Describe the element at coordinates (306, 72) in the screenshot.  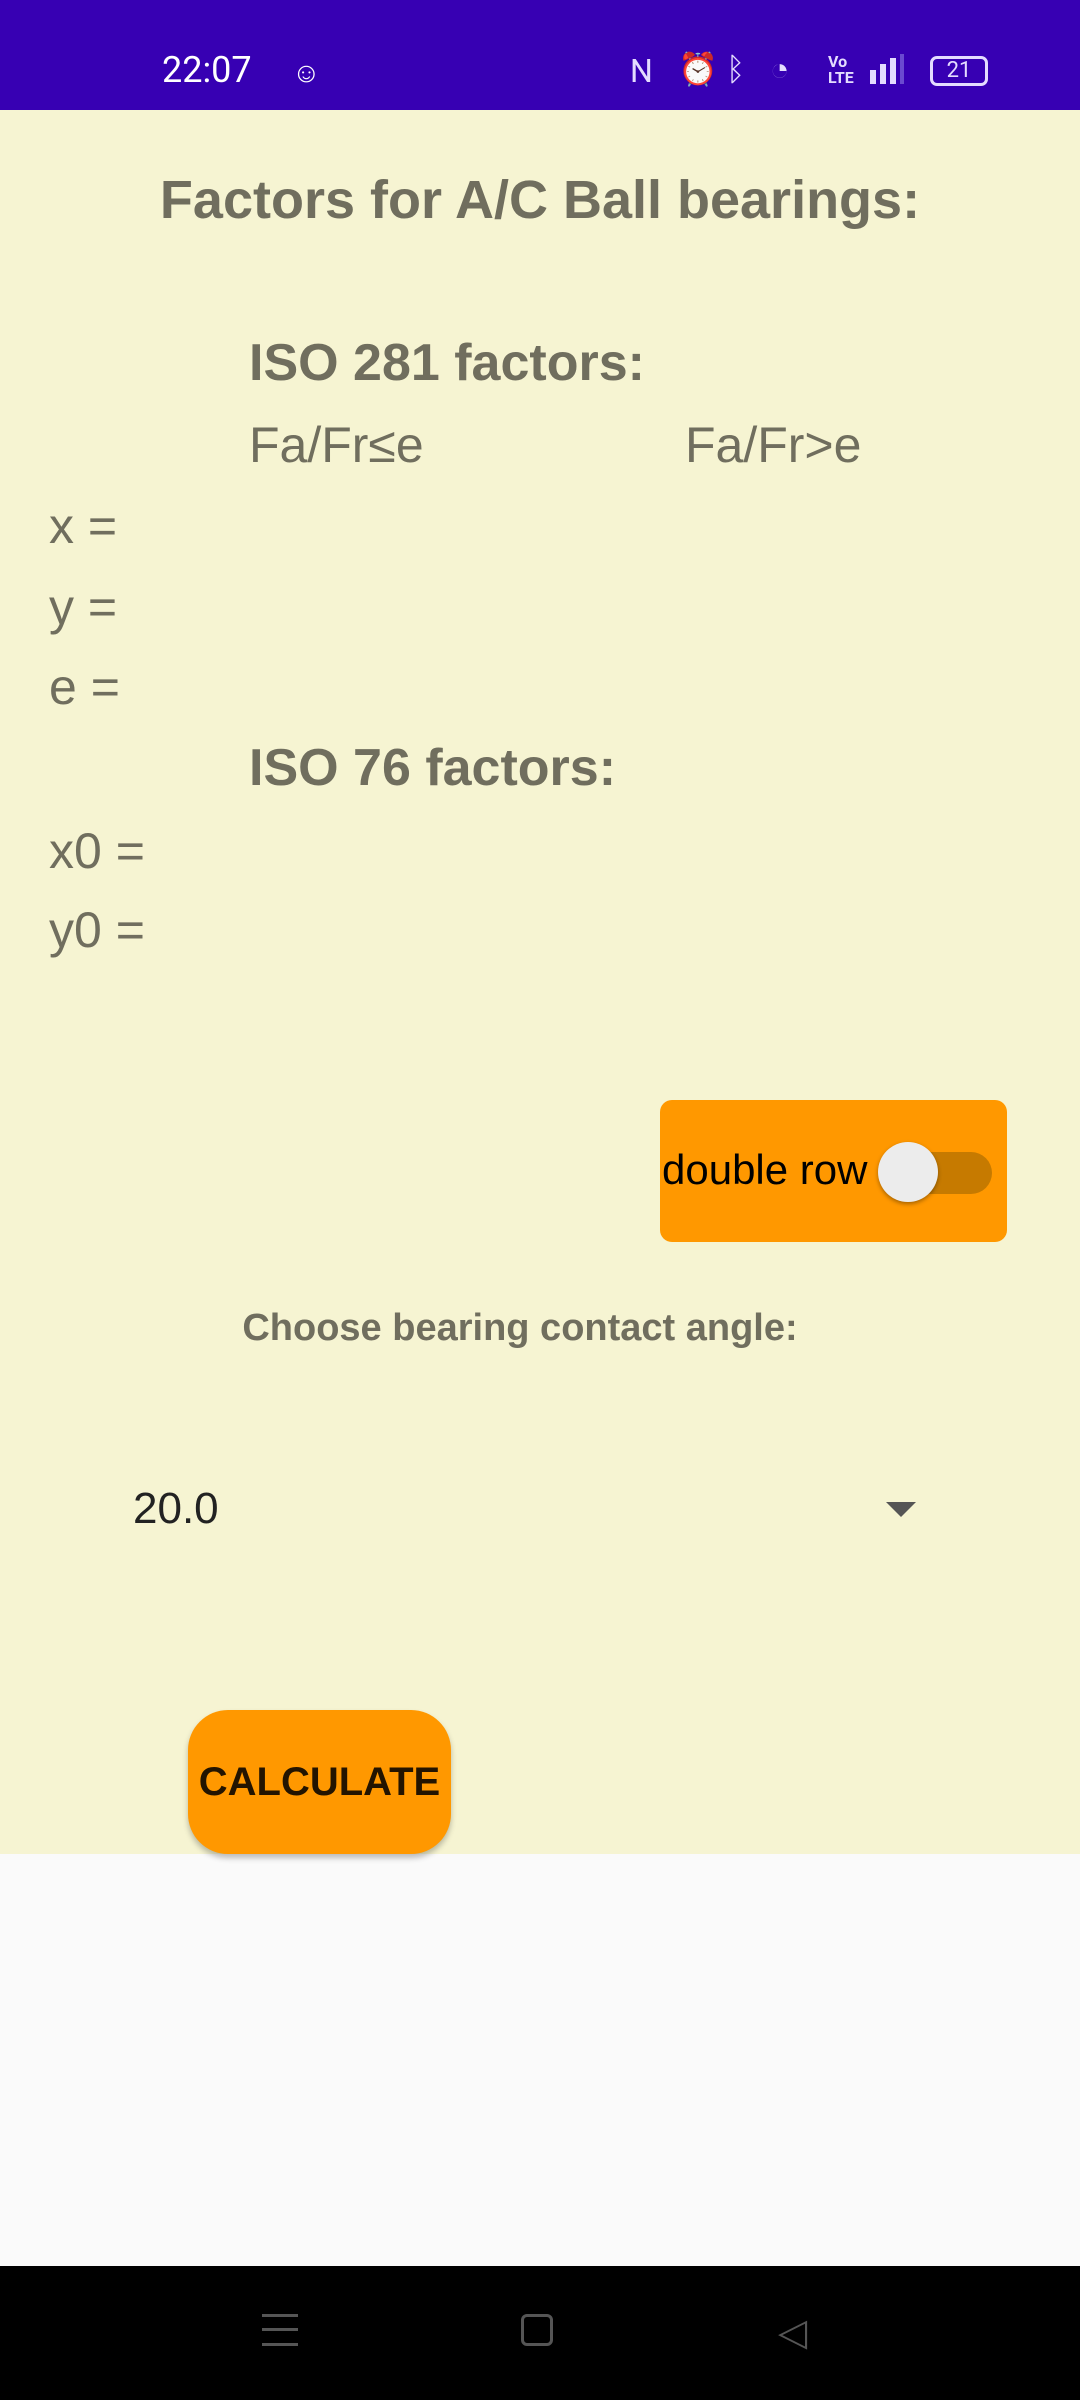
I see `notification-icon: ☺` at that location.